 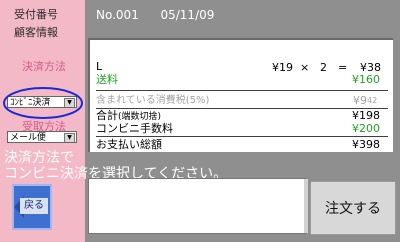 I want to click on reception-number-label: 受付番号, so click(x=36, y=14).